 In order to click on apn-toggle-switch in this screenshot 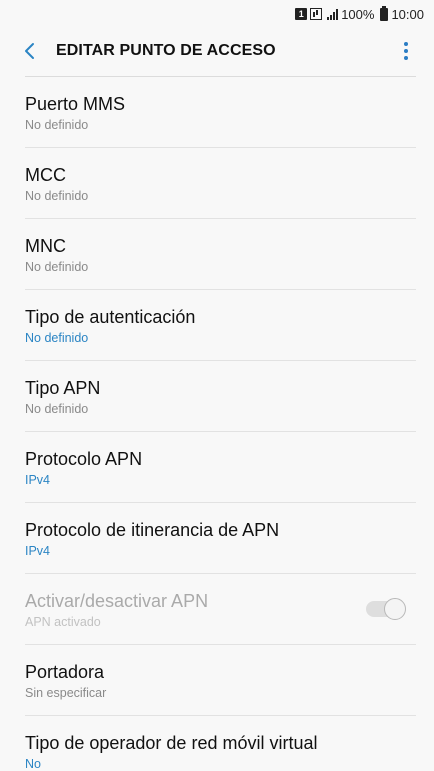, I will do `click(386, 609)`.